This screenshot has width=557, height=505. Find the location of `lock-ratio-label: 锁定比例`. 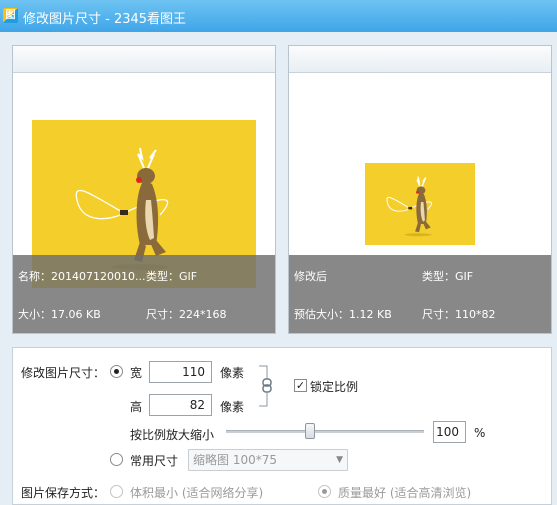

lock-ratio-label: 锁定比例 is located at coordinates (334, 387).